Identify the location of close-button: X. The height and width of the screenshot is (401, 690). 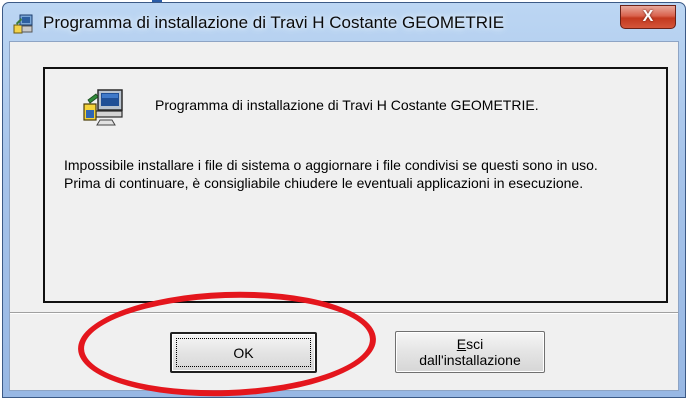
(648, 17).